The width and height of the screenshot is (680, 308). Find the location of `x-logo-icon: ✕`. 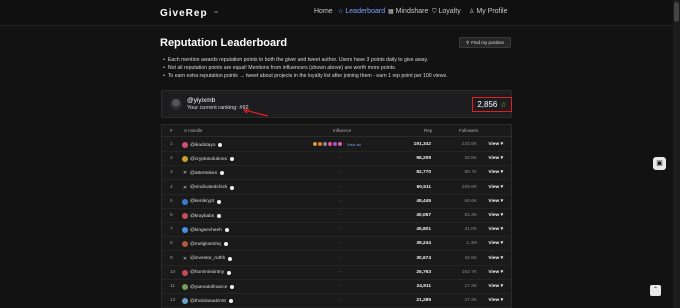

x-logo-icon: ✕ is located at coordinates (185, 258).